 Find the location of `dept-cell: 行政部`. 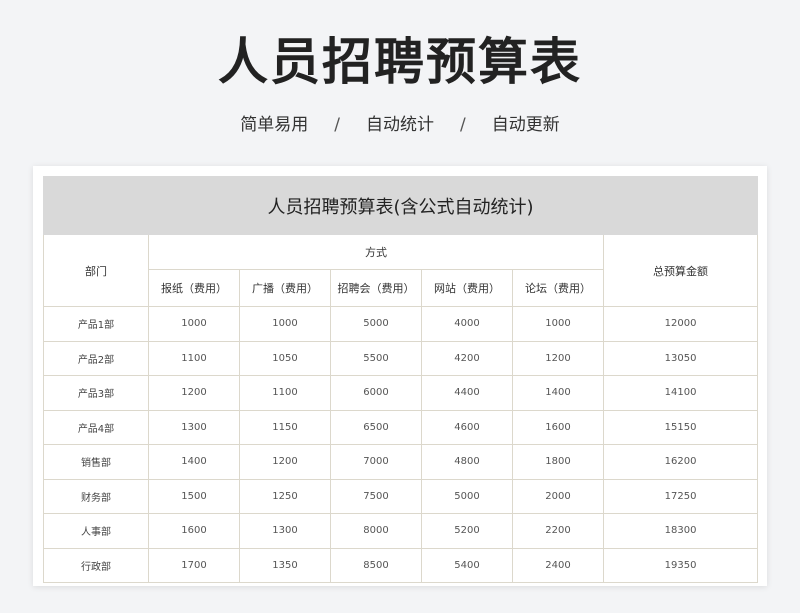

dept-cell: 行政部 is located at coordinates (96, 565).